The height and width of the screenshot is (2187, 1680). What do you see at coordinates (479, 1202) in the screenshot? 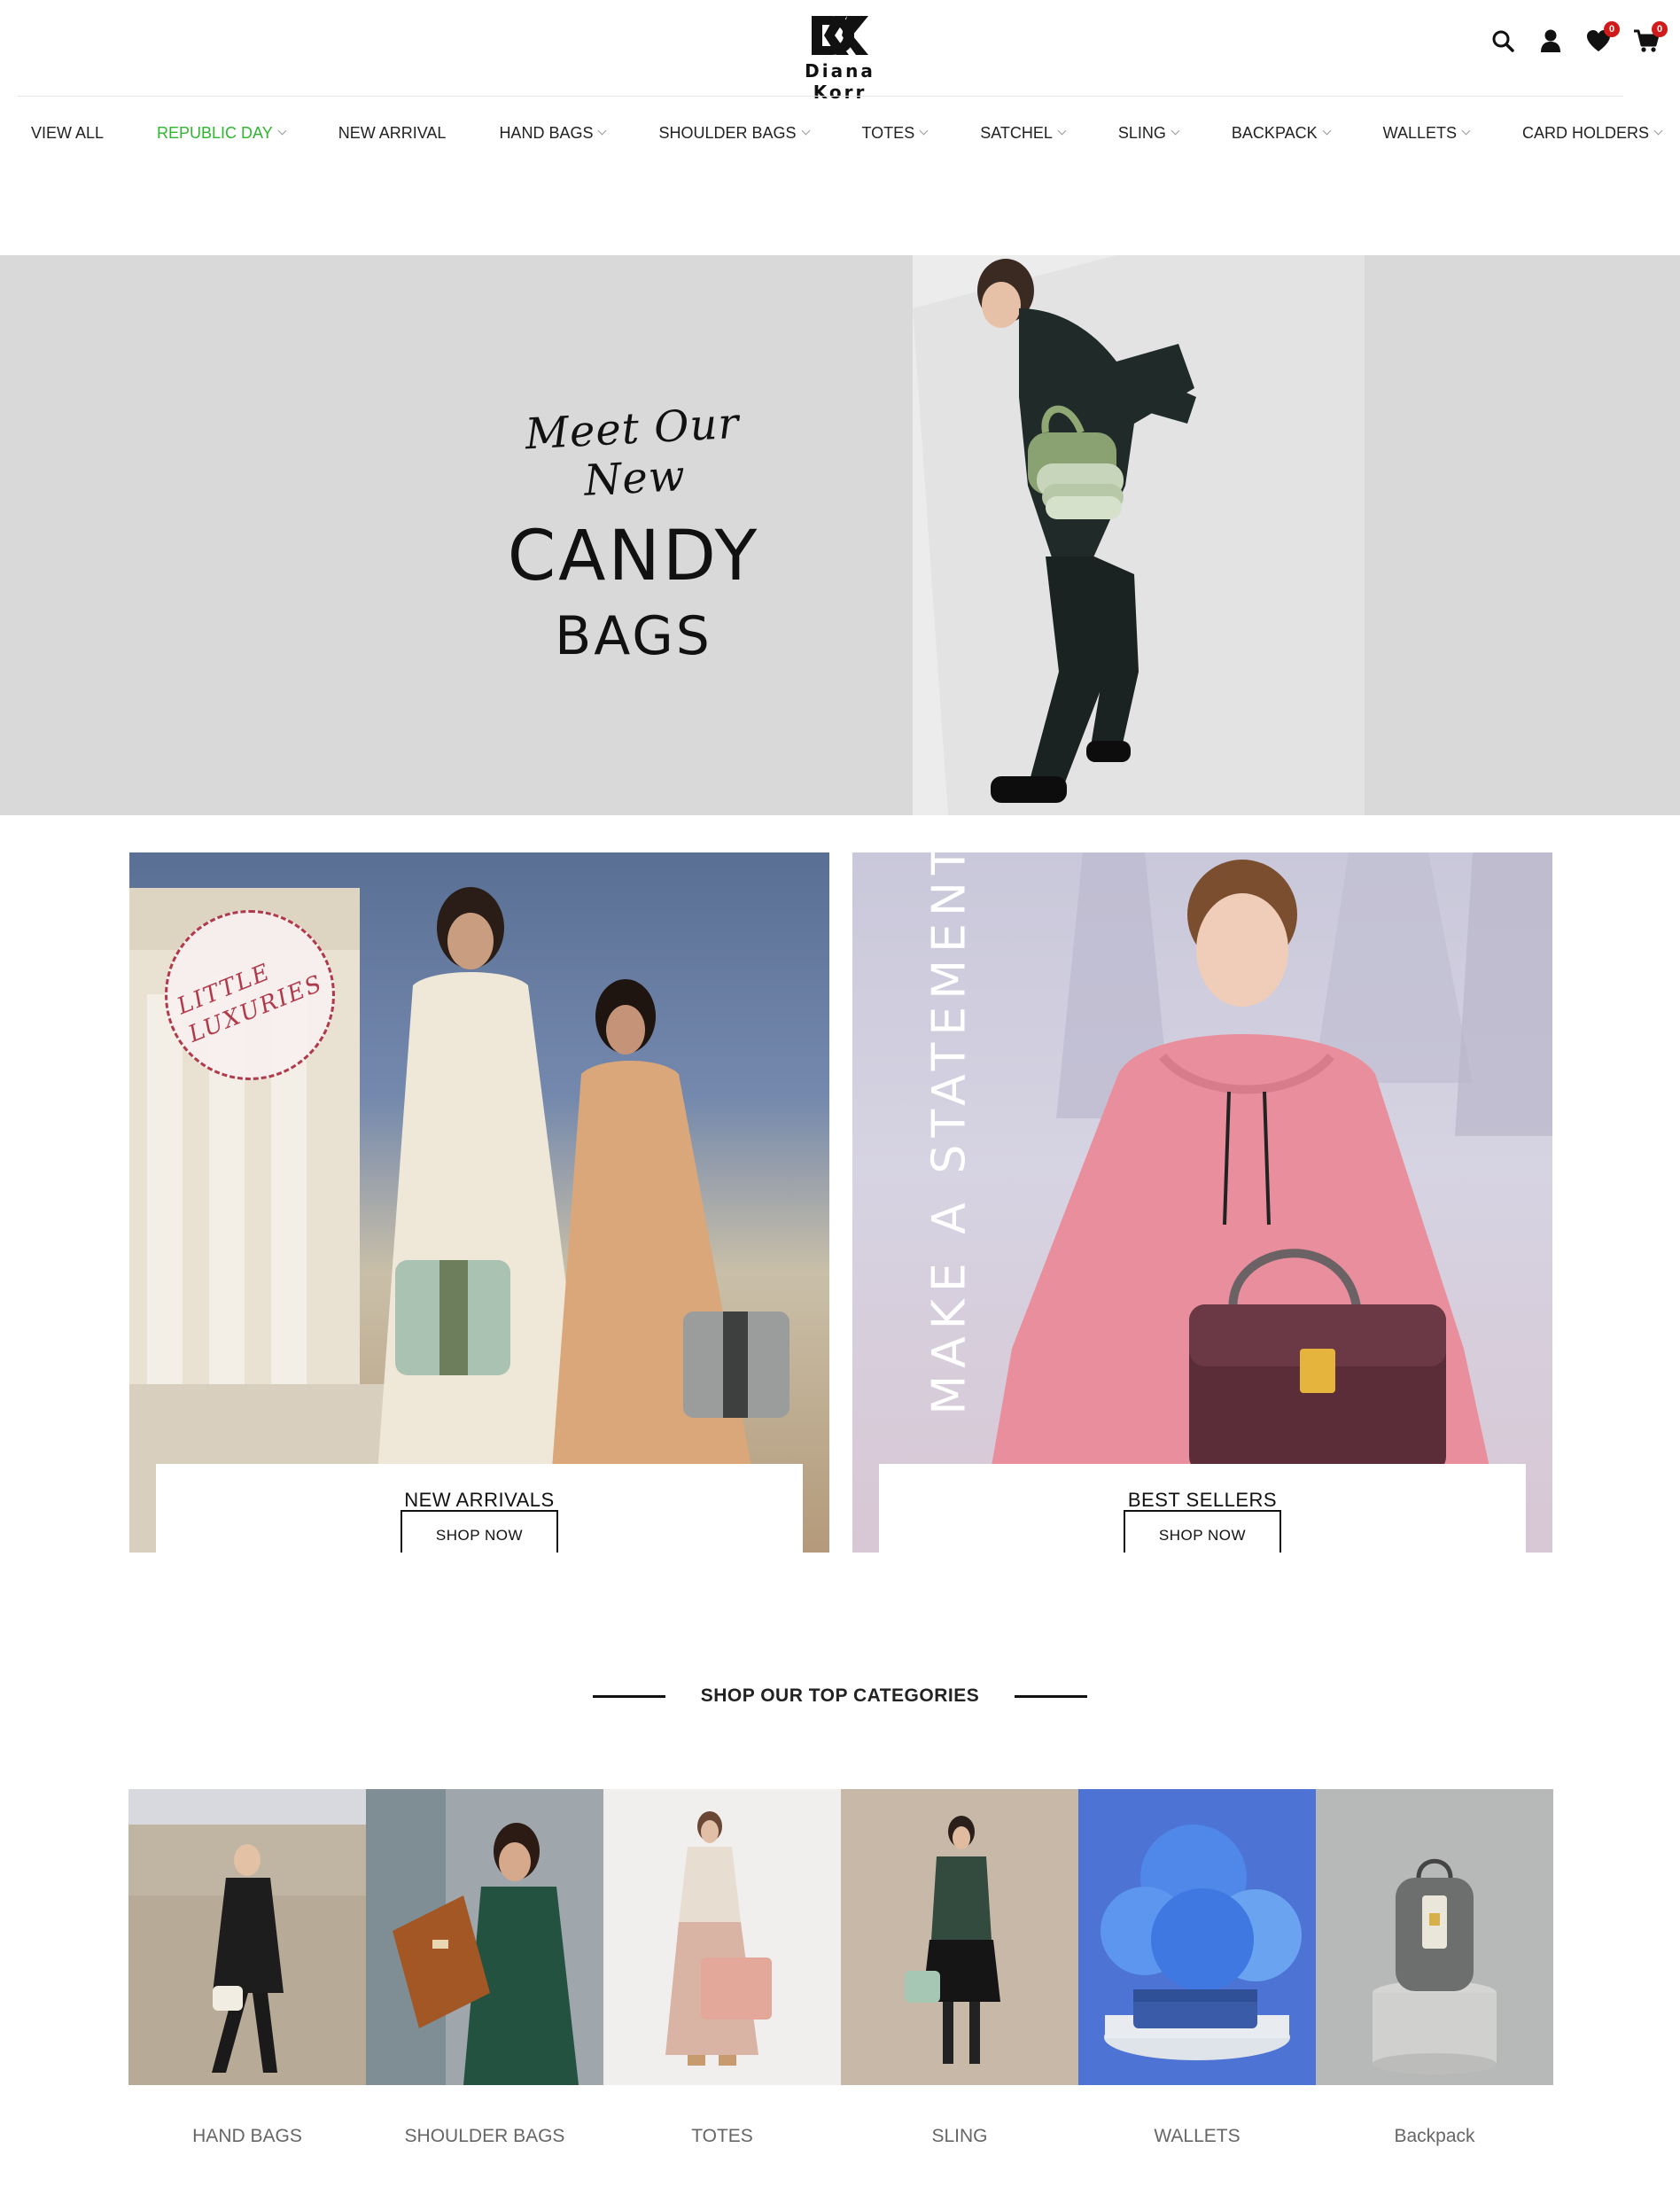
I see `promo-new-arrivals: LITTLE LUXURIES NEW ARRIVALS SHOP NOW` at bounding box center [479, 1202].